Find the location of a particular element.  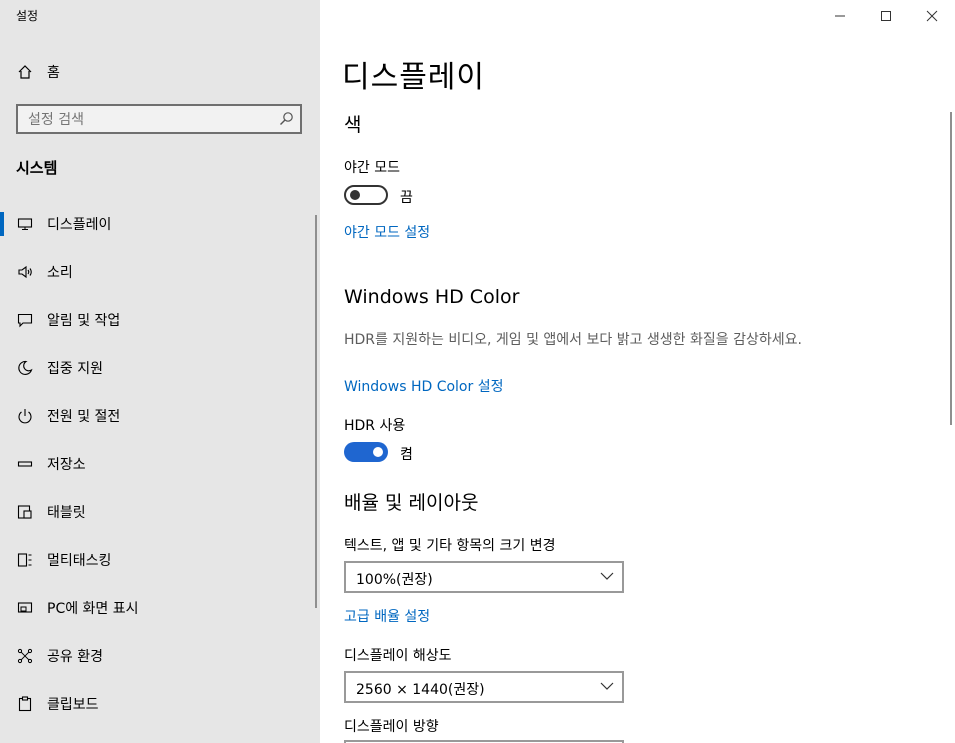

close-icon is located at coordinates (932, 16).